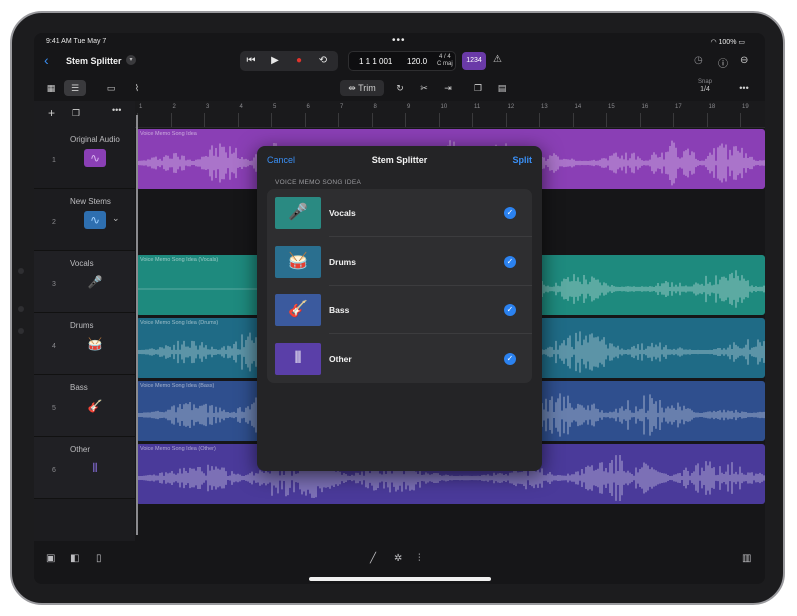 This screenshot has height=616, width=797. Describe the element at coordinates (523, 160) in the screenshot. I see `split-button: Split` at that location.